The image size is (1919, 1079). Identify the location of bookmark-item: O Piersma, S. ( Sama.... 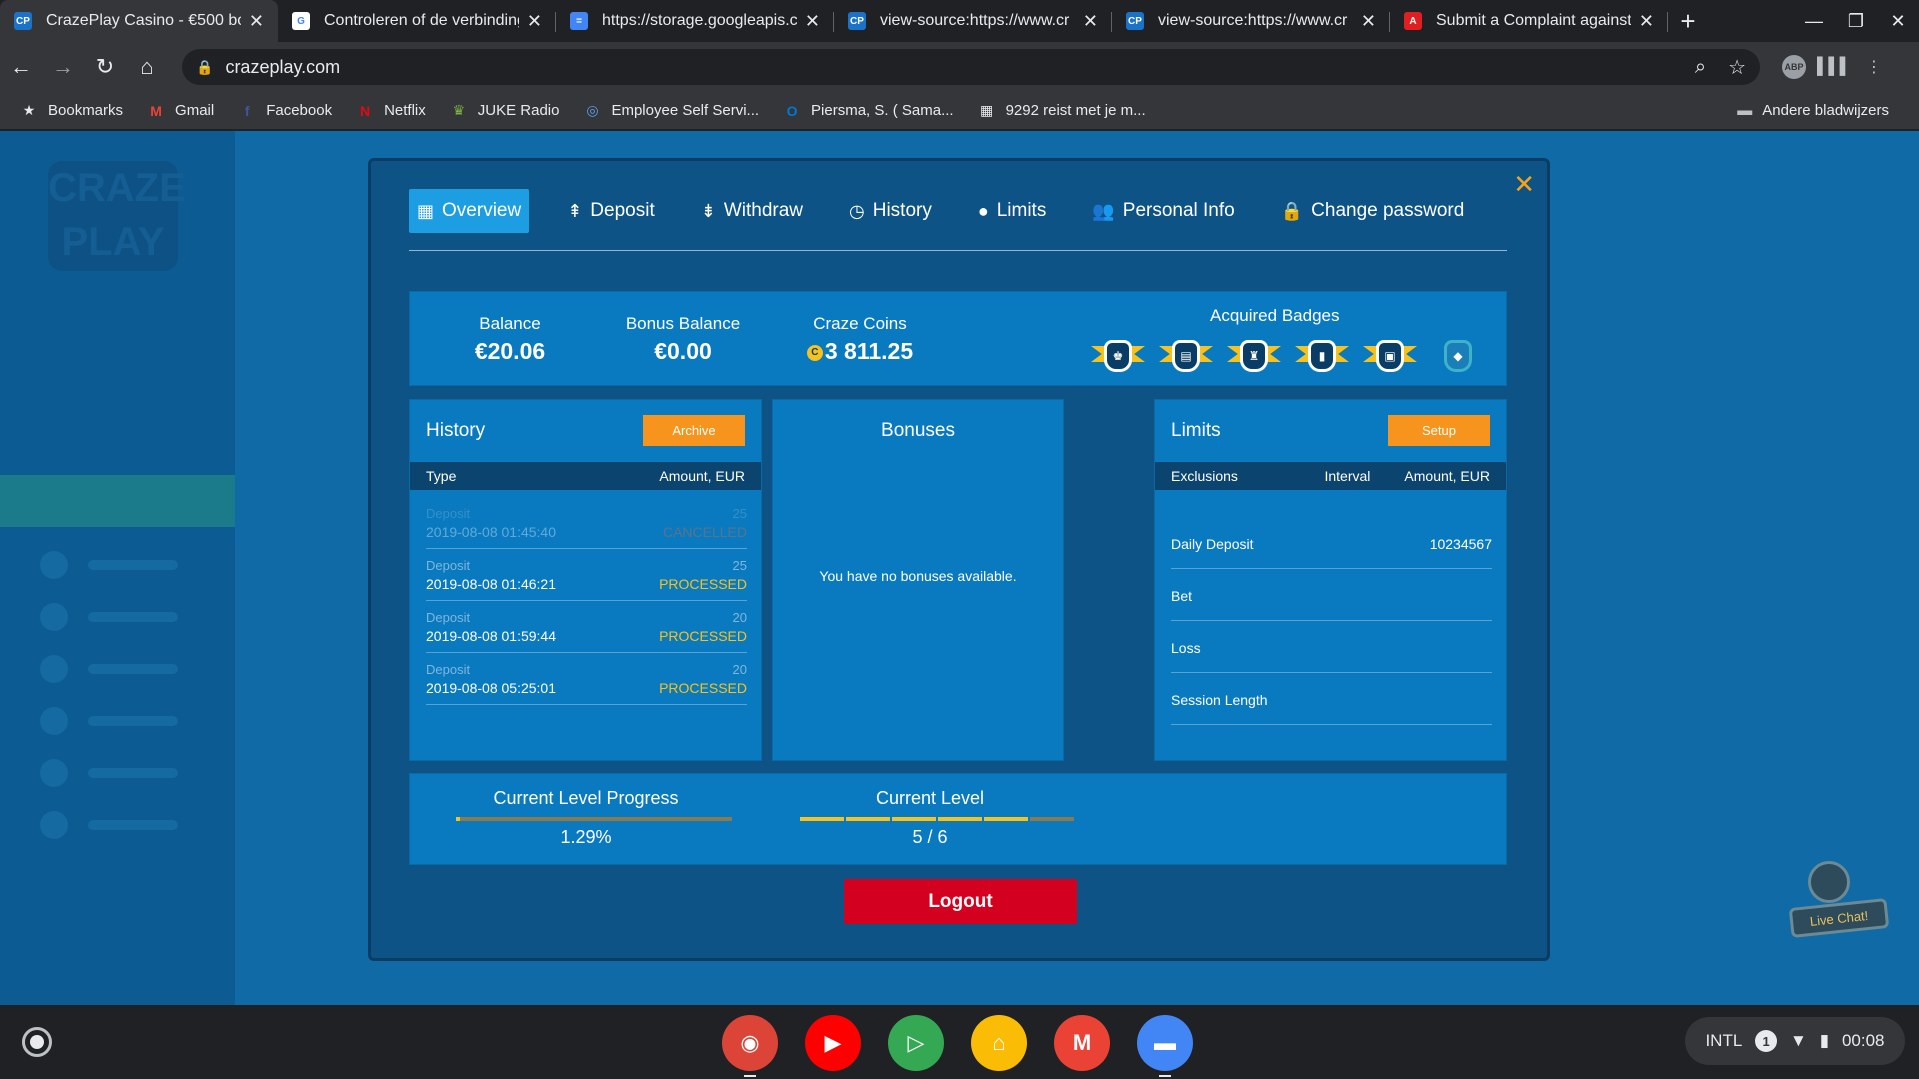
(868, 111).